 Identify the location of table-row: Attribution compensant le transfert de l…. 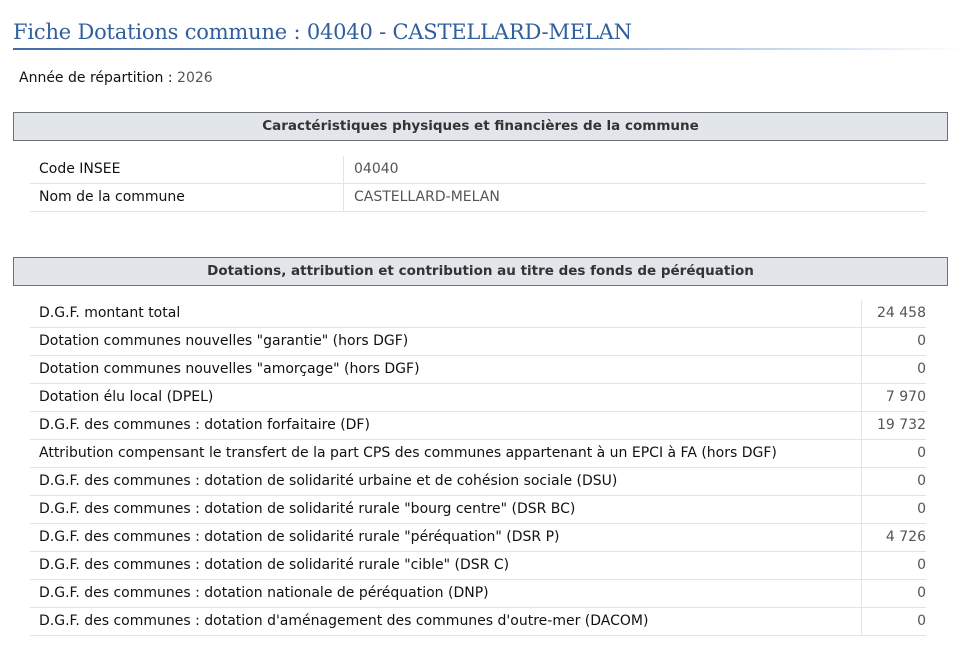
(478, 454).